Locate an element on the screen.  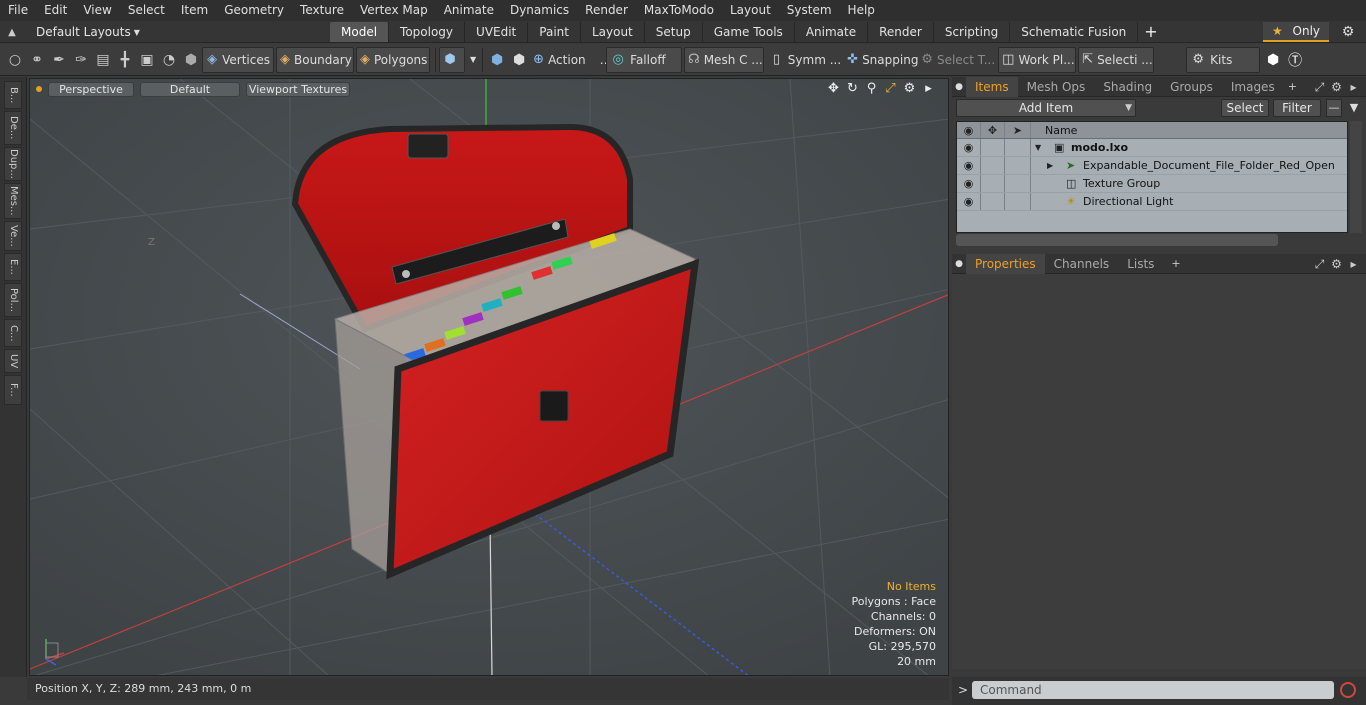
layout-switcher: ▲ Default Layouts ▼ is located at coordinates (70, 32).